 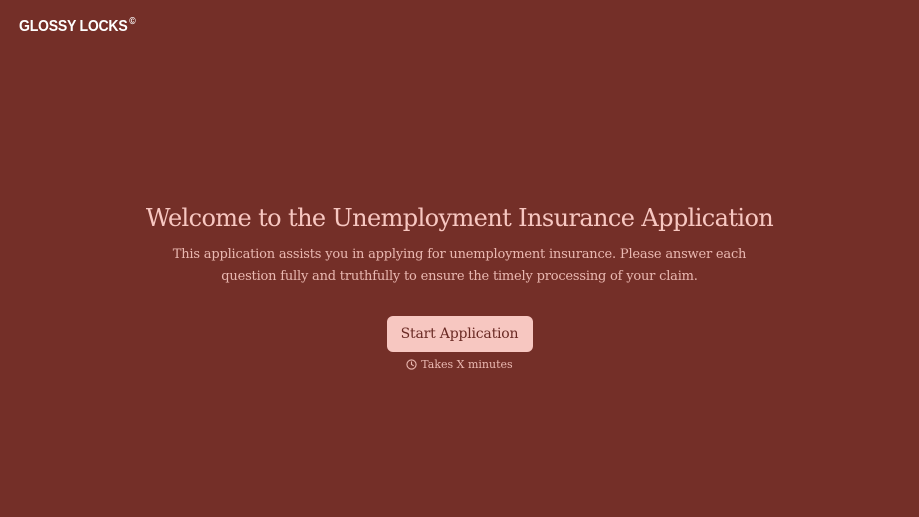 What do you see at coordinates (73, 26) in the screenshot?
I see `brand-name: GLOSSY LOCKS` at bounding box center [73, 26].